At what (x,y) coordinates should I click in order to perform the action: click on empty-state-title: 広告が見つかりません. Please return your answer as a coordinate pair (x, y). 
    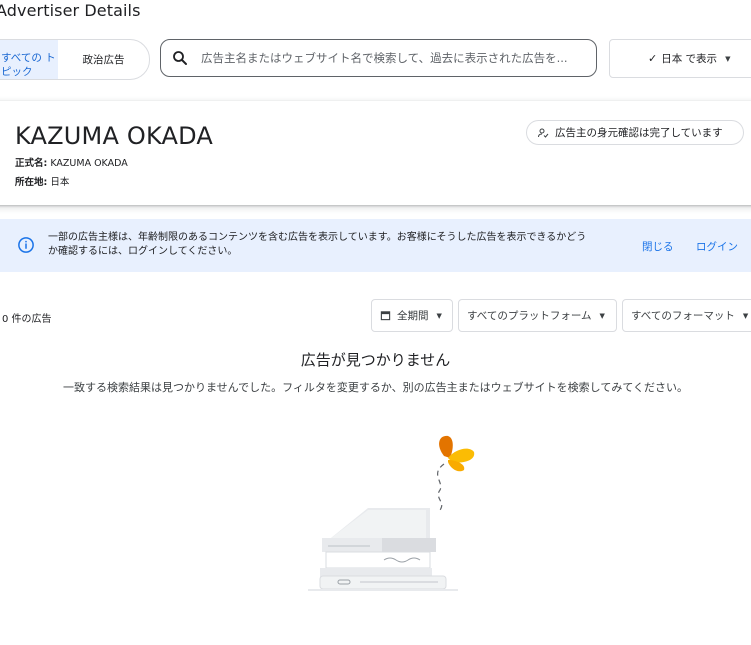
    Looking at the image, I should click on (375, 360).